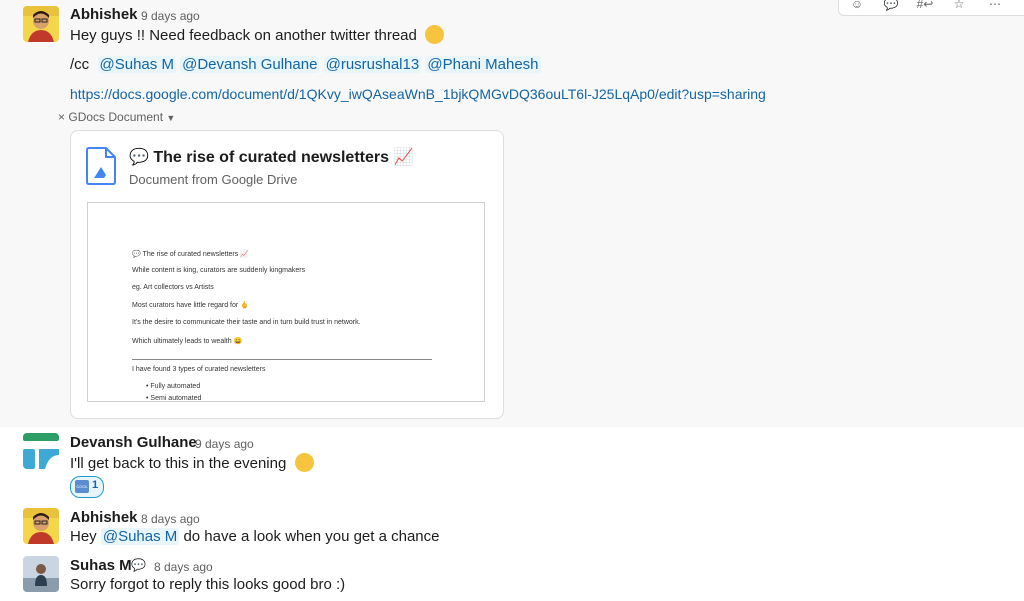  What do you see at coordinates (101, 565) in the screenshot?
I see `message-author: Suhas M` at bounding box center [101, 565].